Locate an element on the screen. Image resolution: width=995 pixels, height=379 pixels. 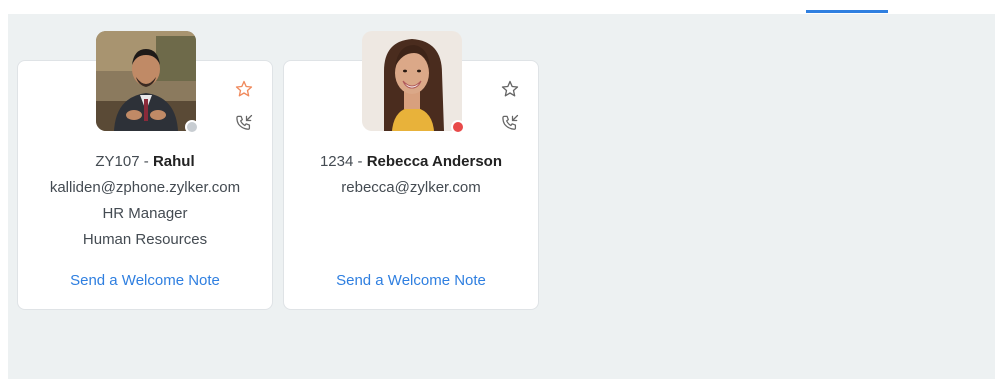
active-tab-indicator is located at coordinates (847, 11).